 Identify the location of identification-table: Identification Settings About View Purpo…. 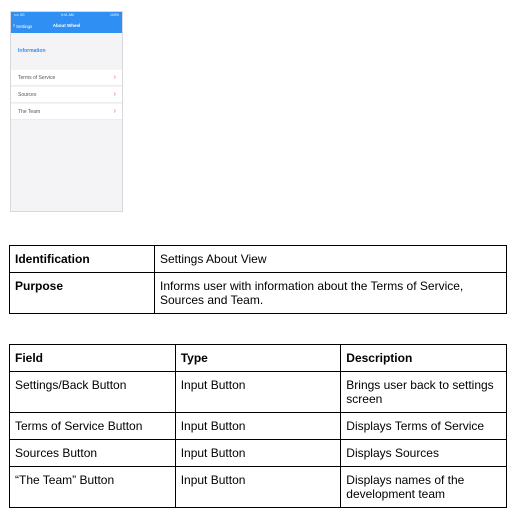
(258, 279).